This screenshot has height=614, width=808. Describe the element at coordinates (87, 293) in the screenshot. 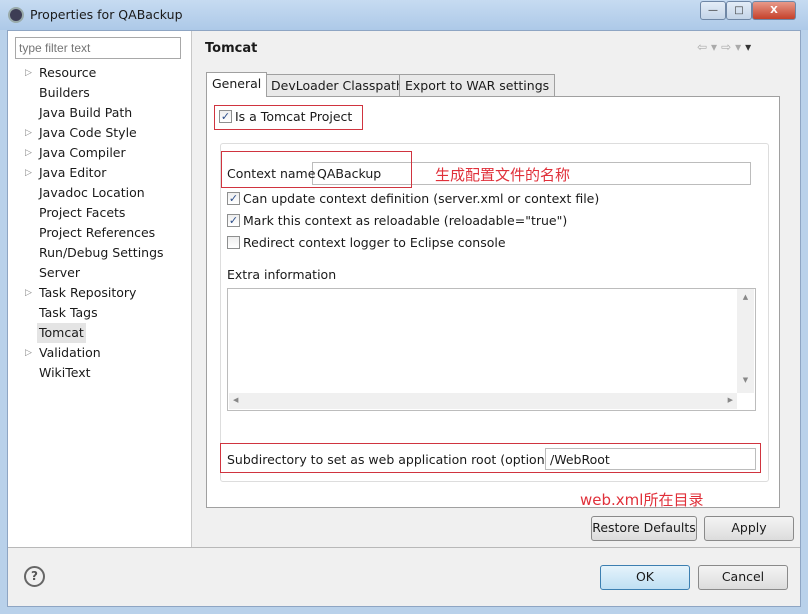

I see `sidebar-item: Task Repository` at that location.